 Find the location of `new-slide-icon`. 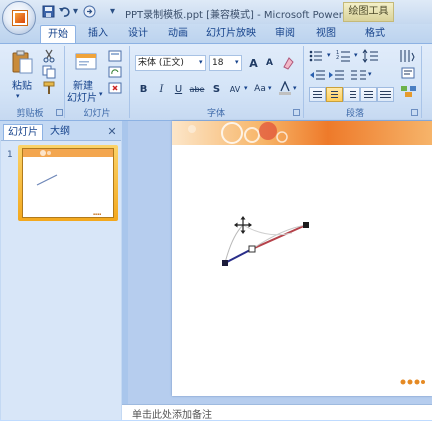

new-slide-icon is located at coordinates (86, 62).